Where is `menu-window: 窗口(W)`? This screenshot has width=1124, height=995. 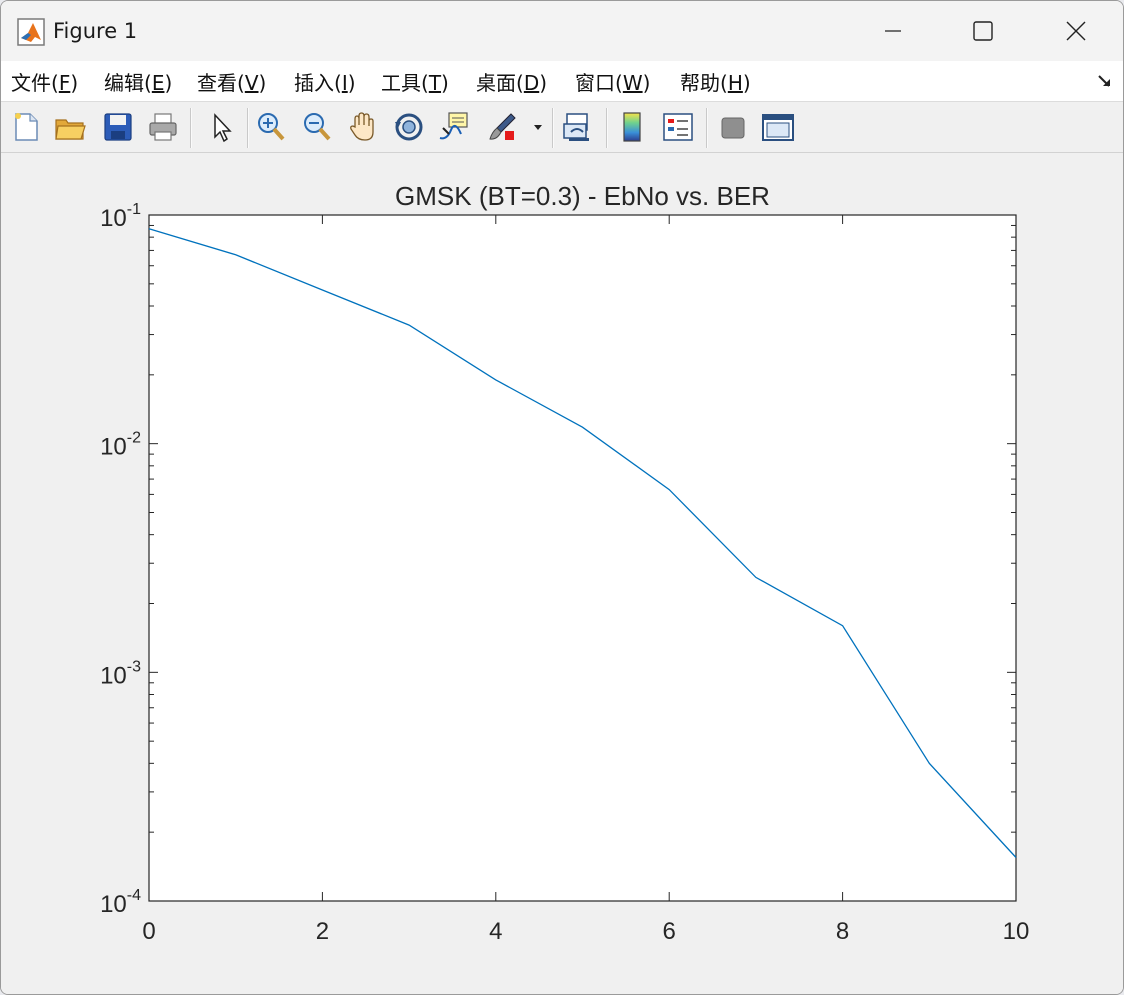
menu-window: 窗口(W) is located at coordinates (612, 81).